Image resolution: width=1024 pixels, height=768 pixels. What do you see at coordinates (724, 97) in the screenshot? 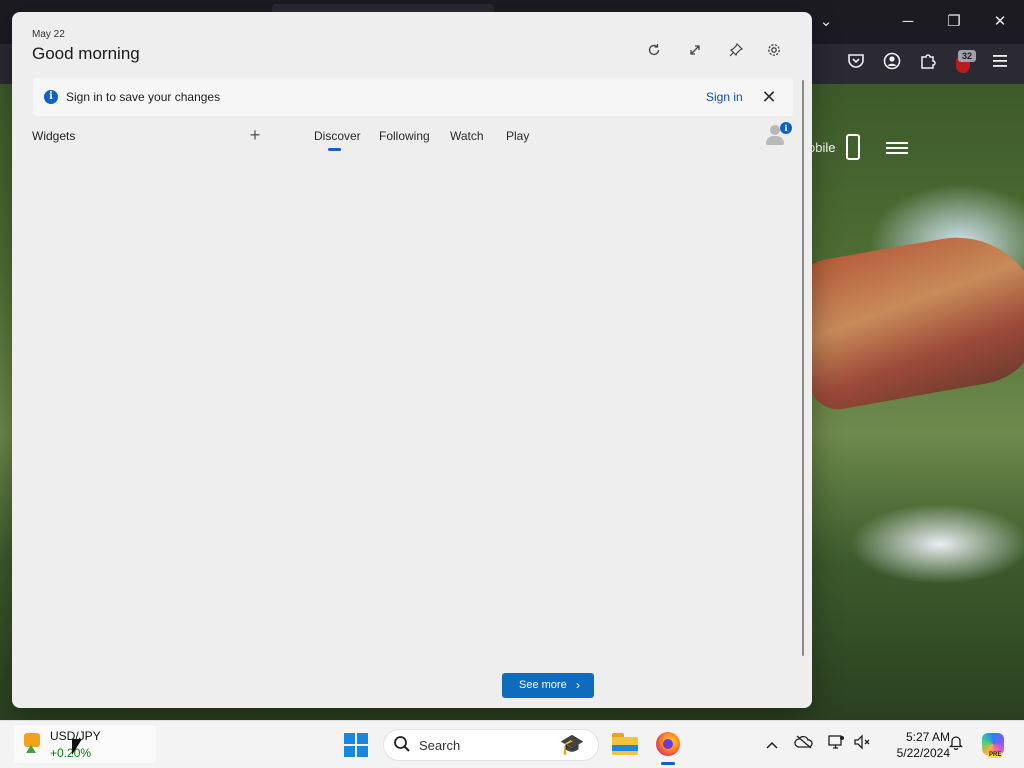
I see `signin-link: Sign in` at bounding box center [724, 97].